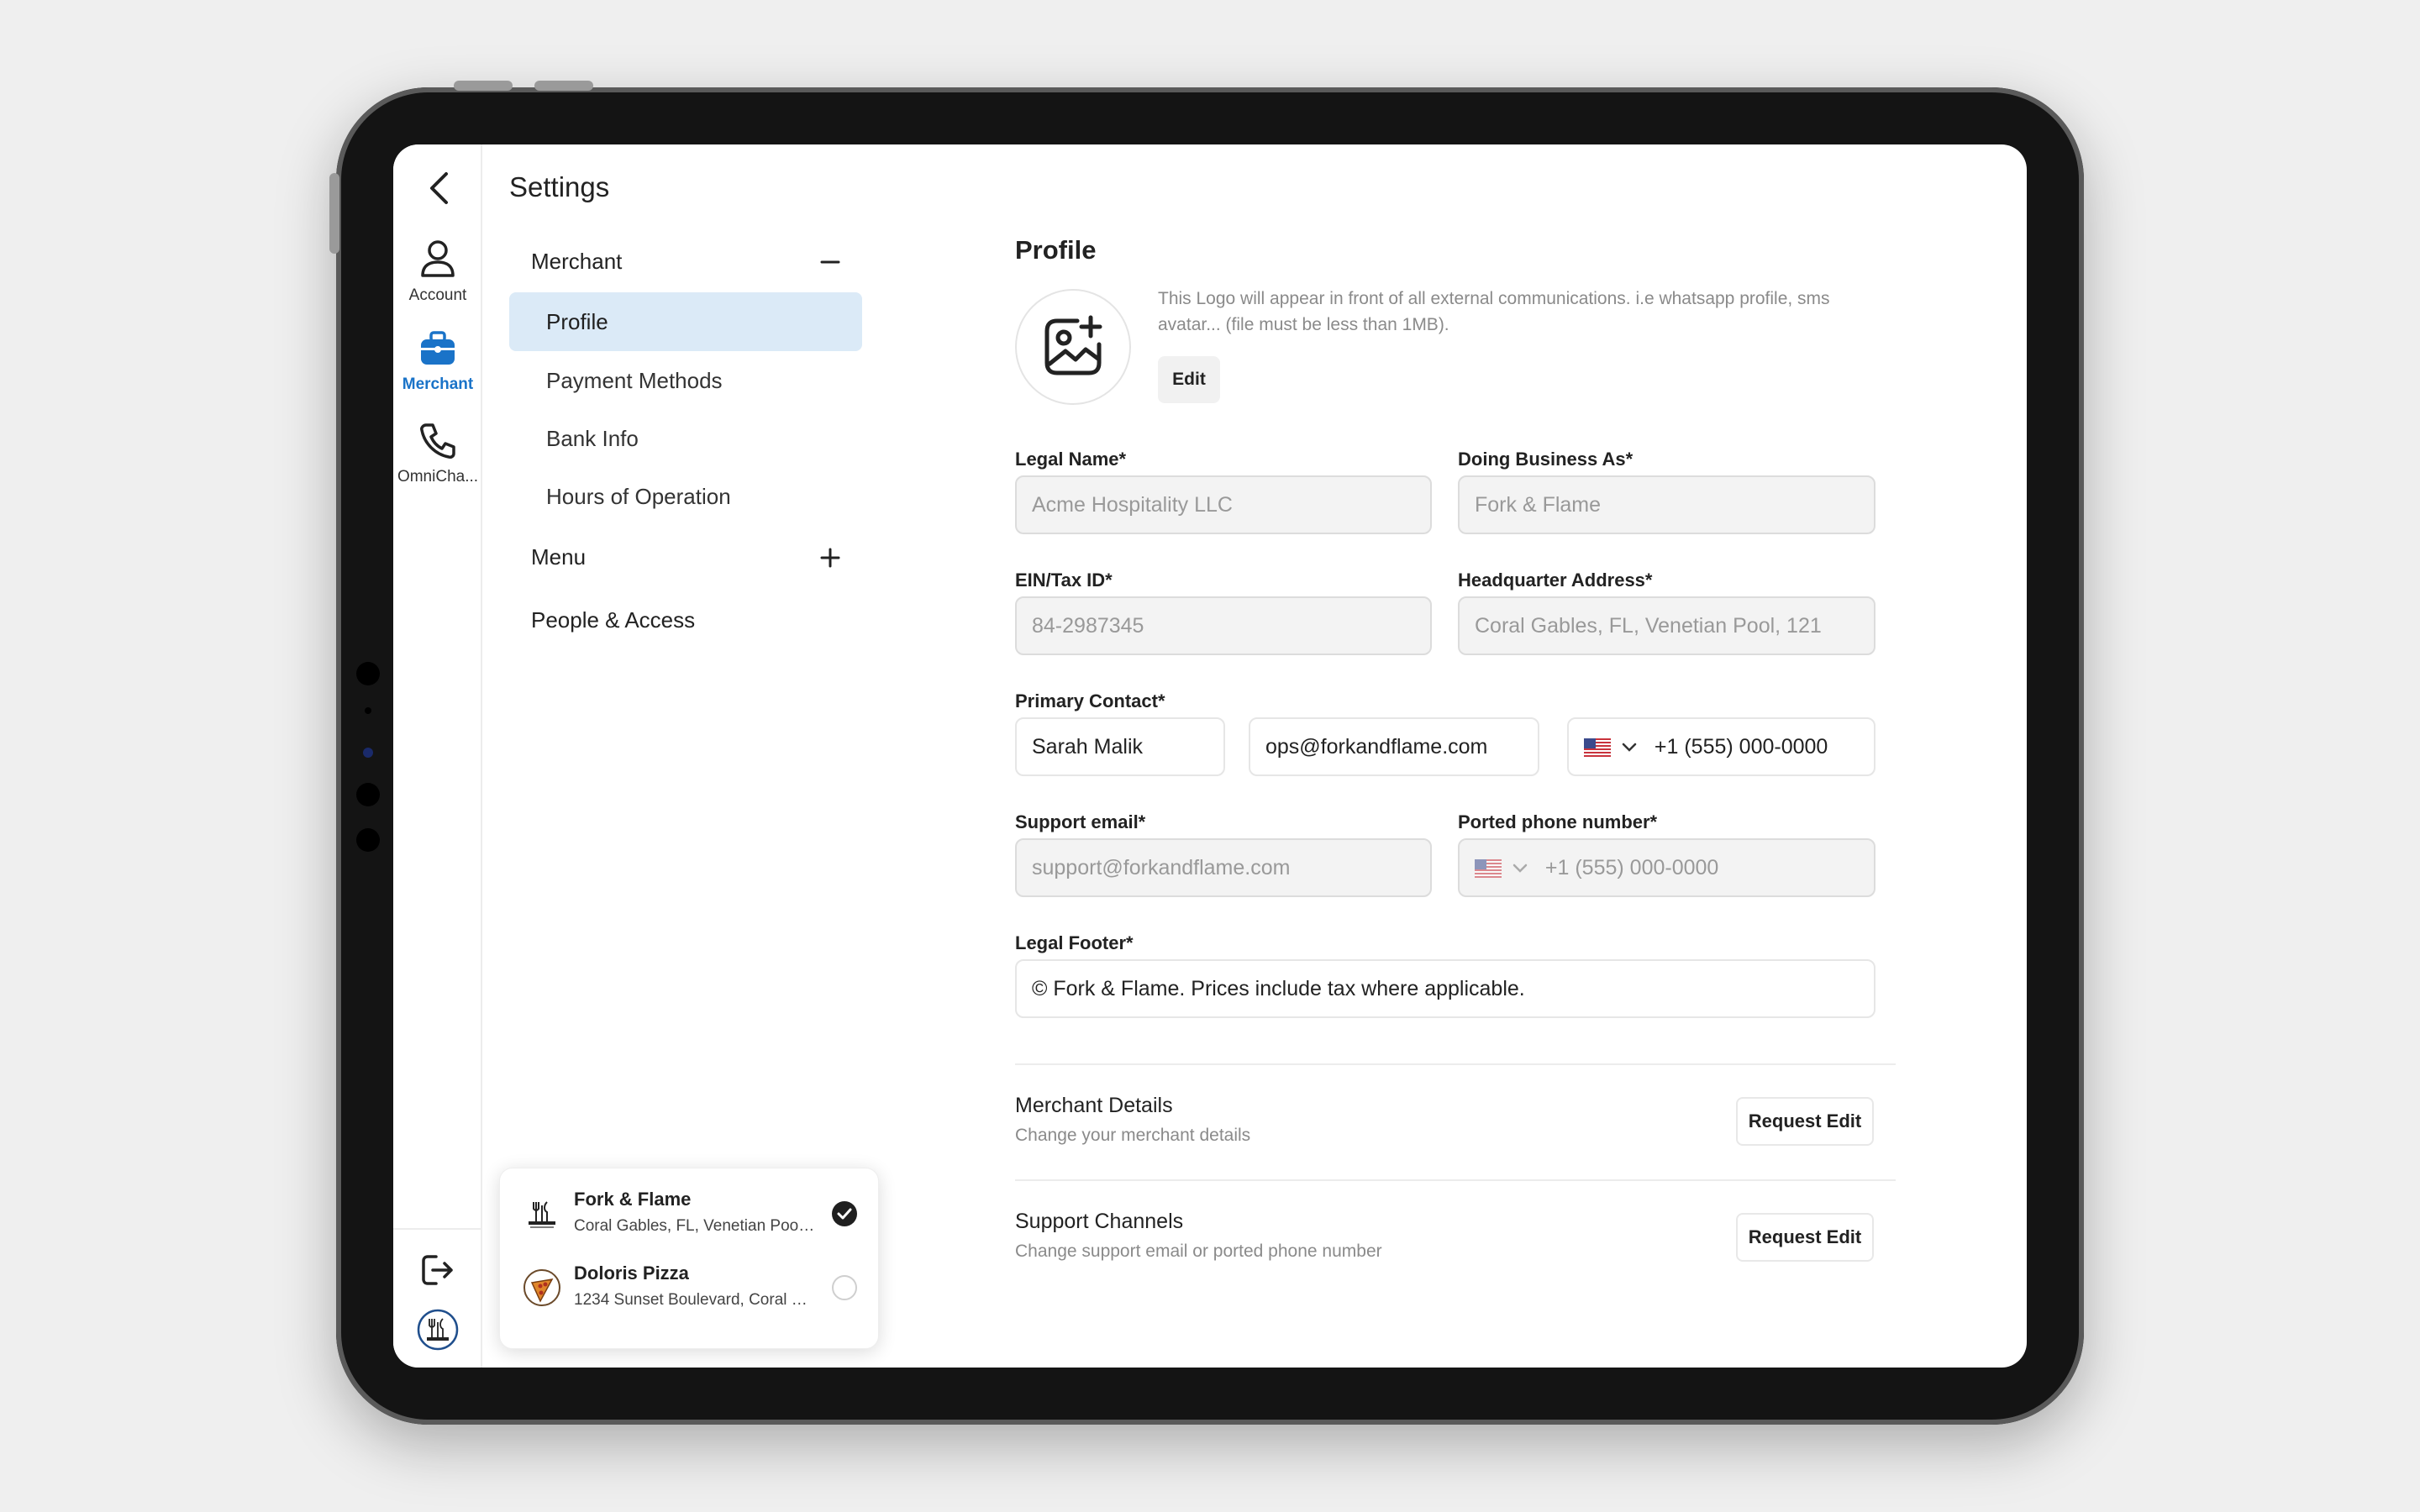 This screenshot has width=2420, height=1512. Describe the element at coordinates (613, 620) in the screenshot. I see `nav-group-people-access: People & Access` at that location.